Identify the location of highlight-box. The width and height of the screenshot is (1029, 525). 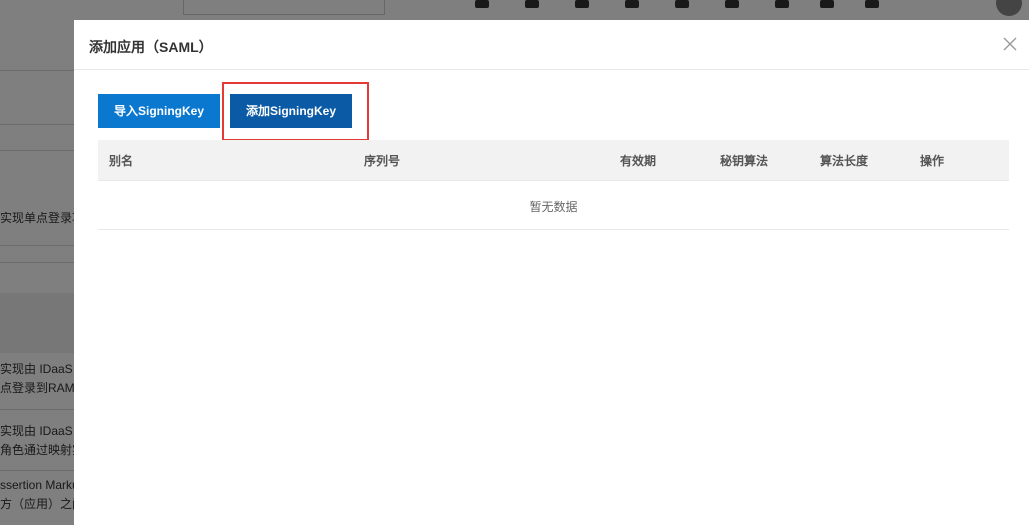
(295, 111).